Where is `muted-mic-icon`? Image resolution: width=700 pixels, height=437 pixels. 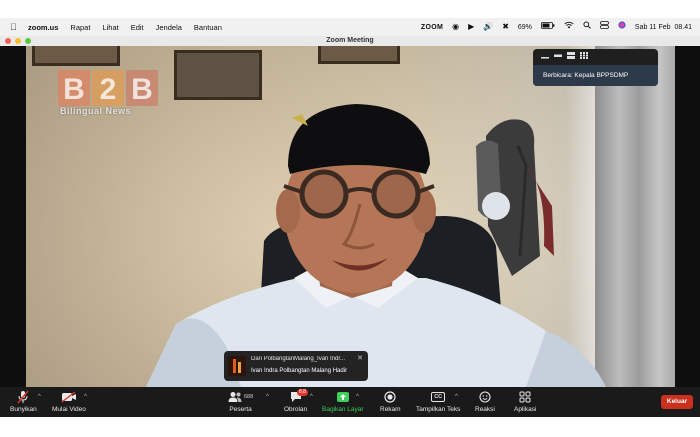 muted-mic-icon is located at coordinates (23, 397).